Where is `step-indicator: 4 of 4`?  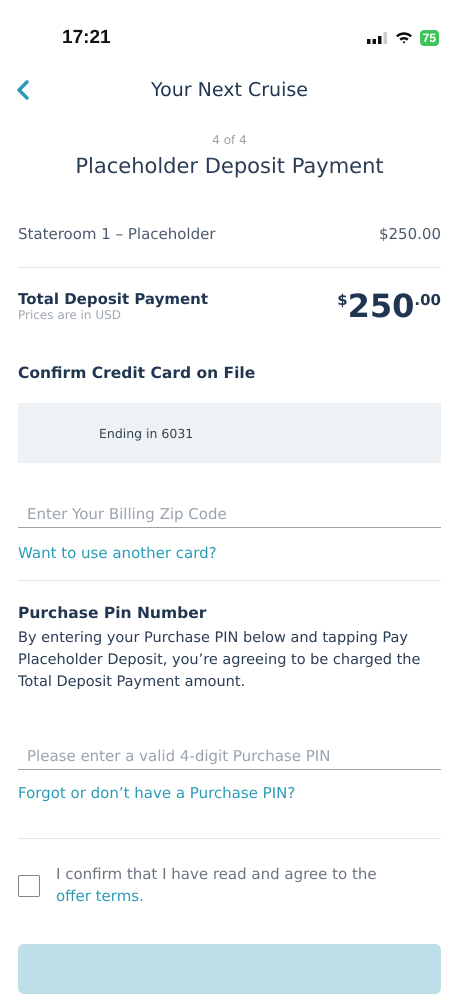
step-indicator: 4 of 4 is located at coordinates (229, 140).